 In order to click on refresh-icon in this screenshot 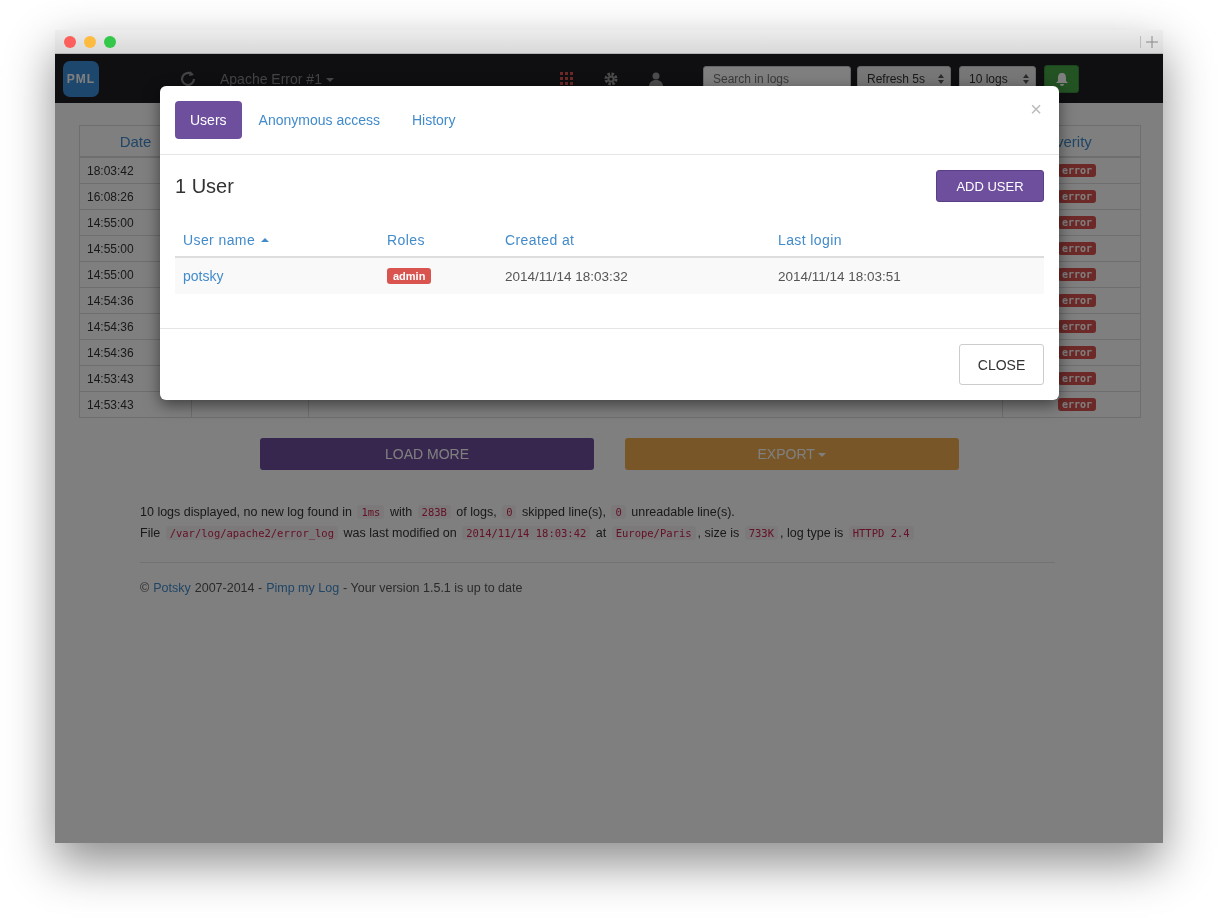, I will do `click(188, 78)`.